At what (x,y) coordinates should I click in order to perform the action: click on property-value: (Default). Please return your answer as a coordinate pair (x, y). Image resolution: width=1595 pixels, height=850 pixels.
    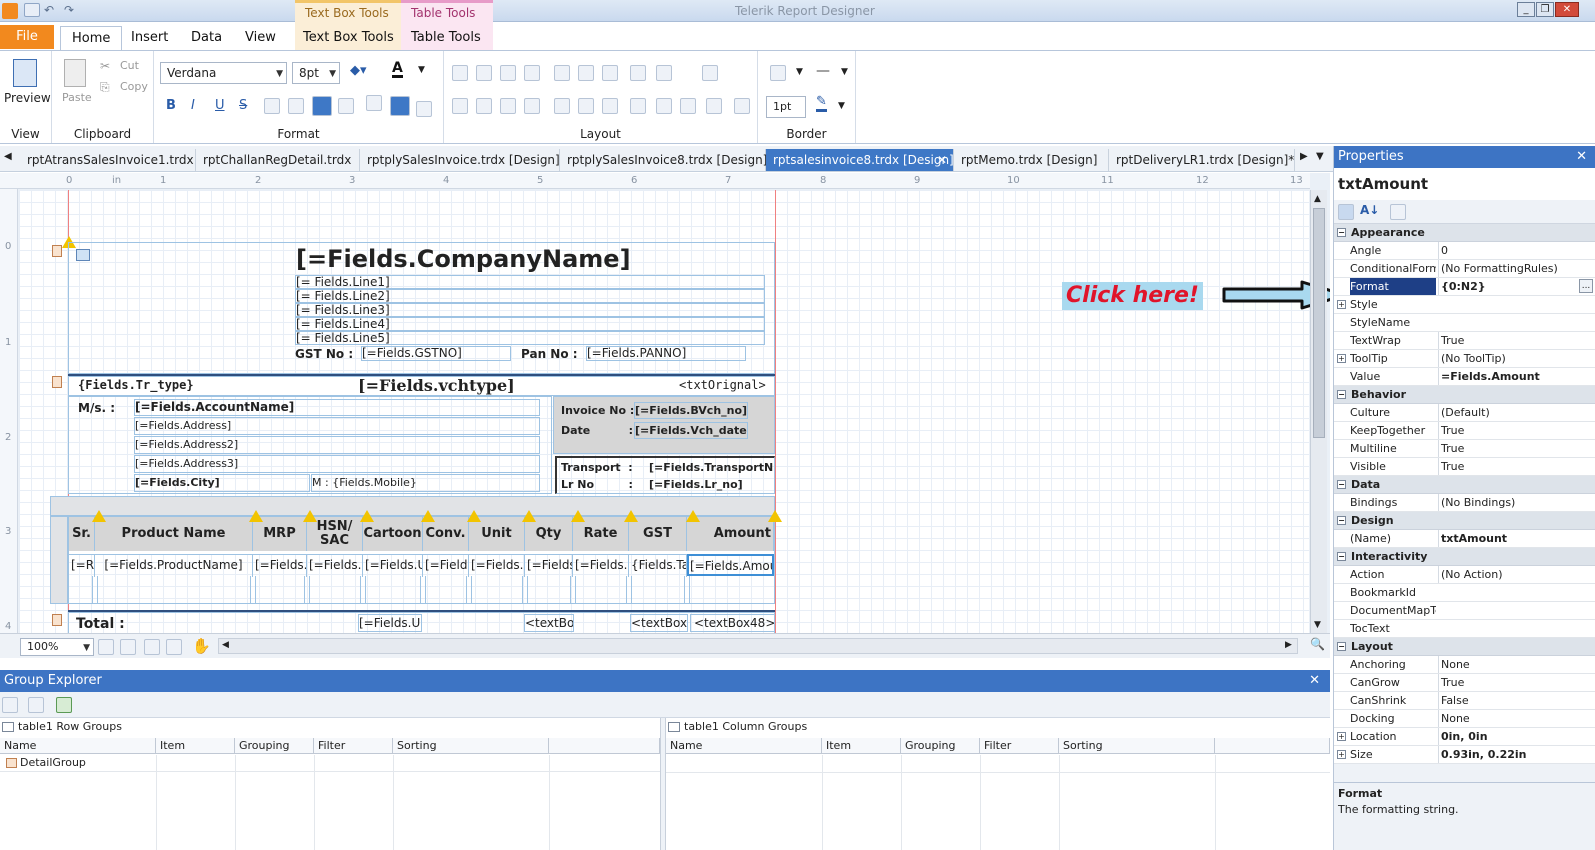
    Looking at the image, I should click on (1516, 412).